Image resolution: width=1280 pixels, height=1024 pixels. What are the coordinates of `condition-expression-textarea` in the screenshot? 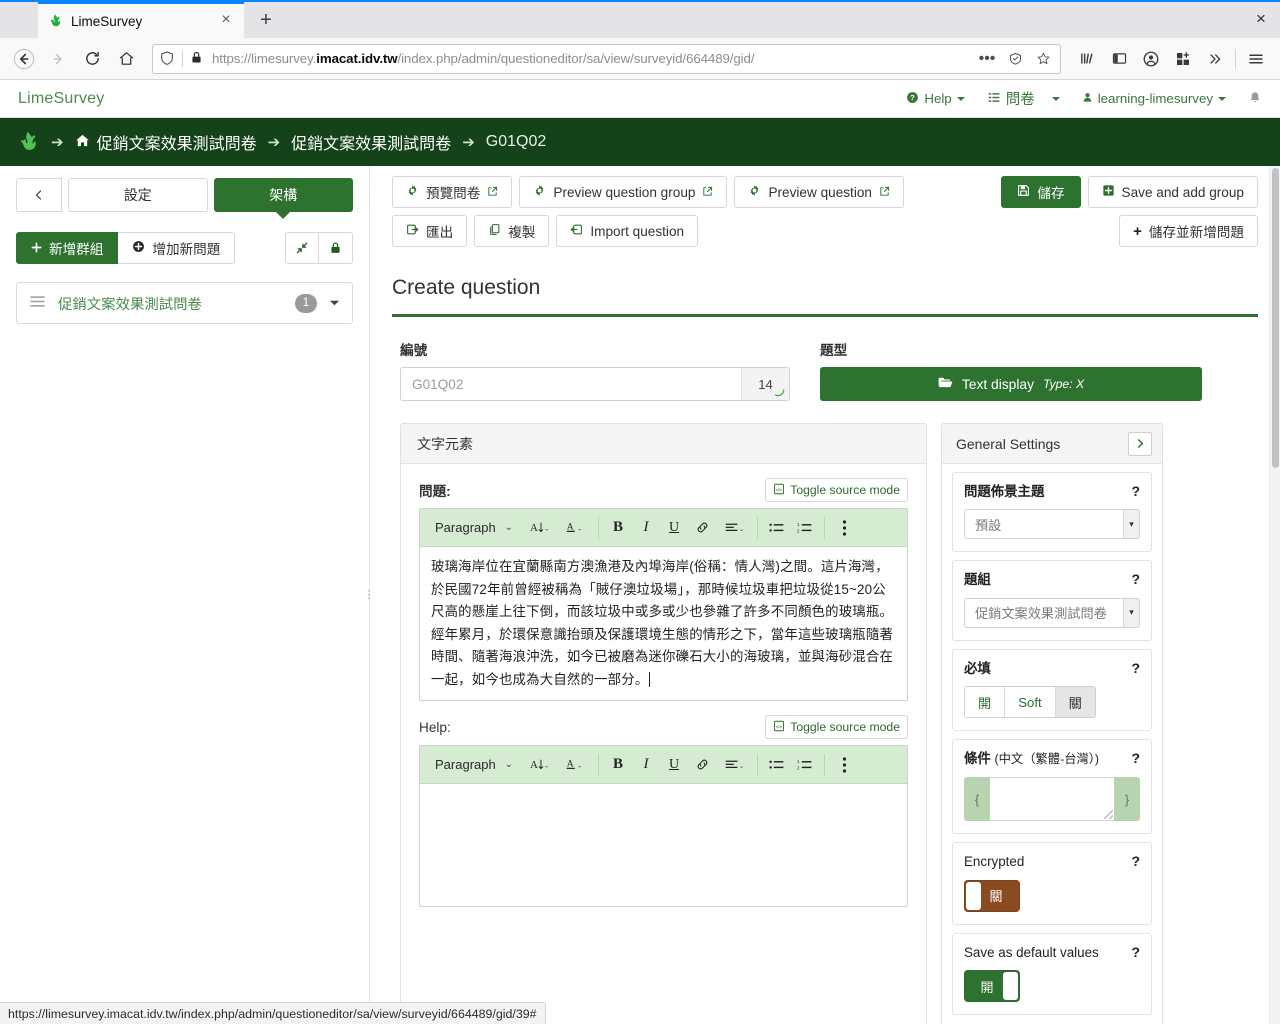 It's located at (1052, 799).